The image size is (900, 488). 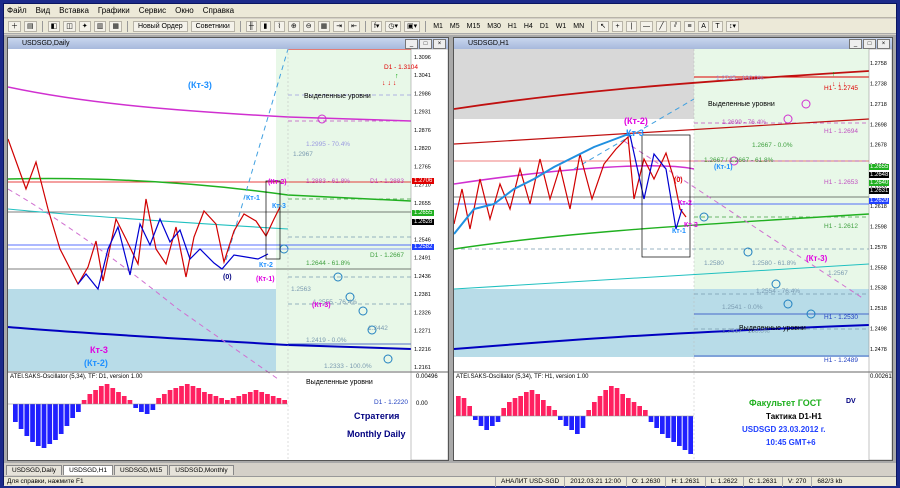 What do you see at coordinates (878, 64) in the screenshot?
I see `price-tick: 1.2758` at bounding box center [878, 64].